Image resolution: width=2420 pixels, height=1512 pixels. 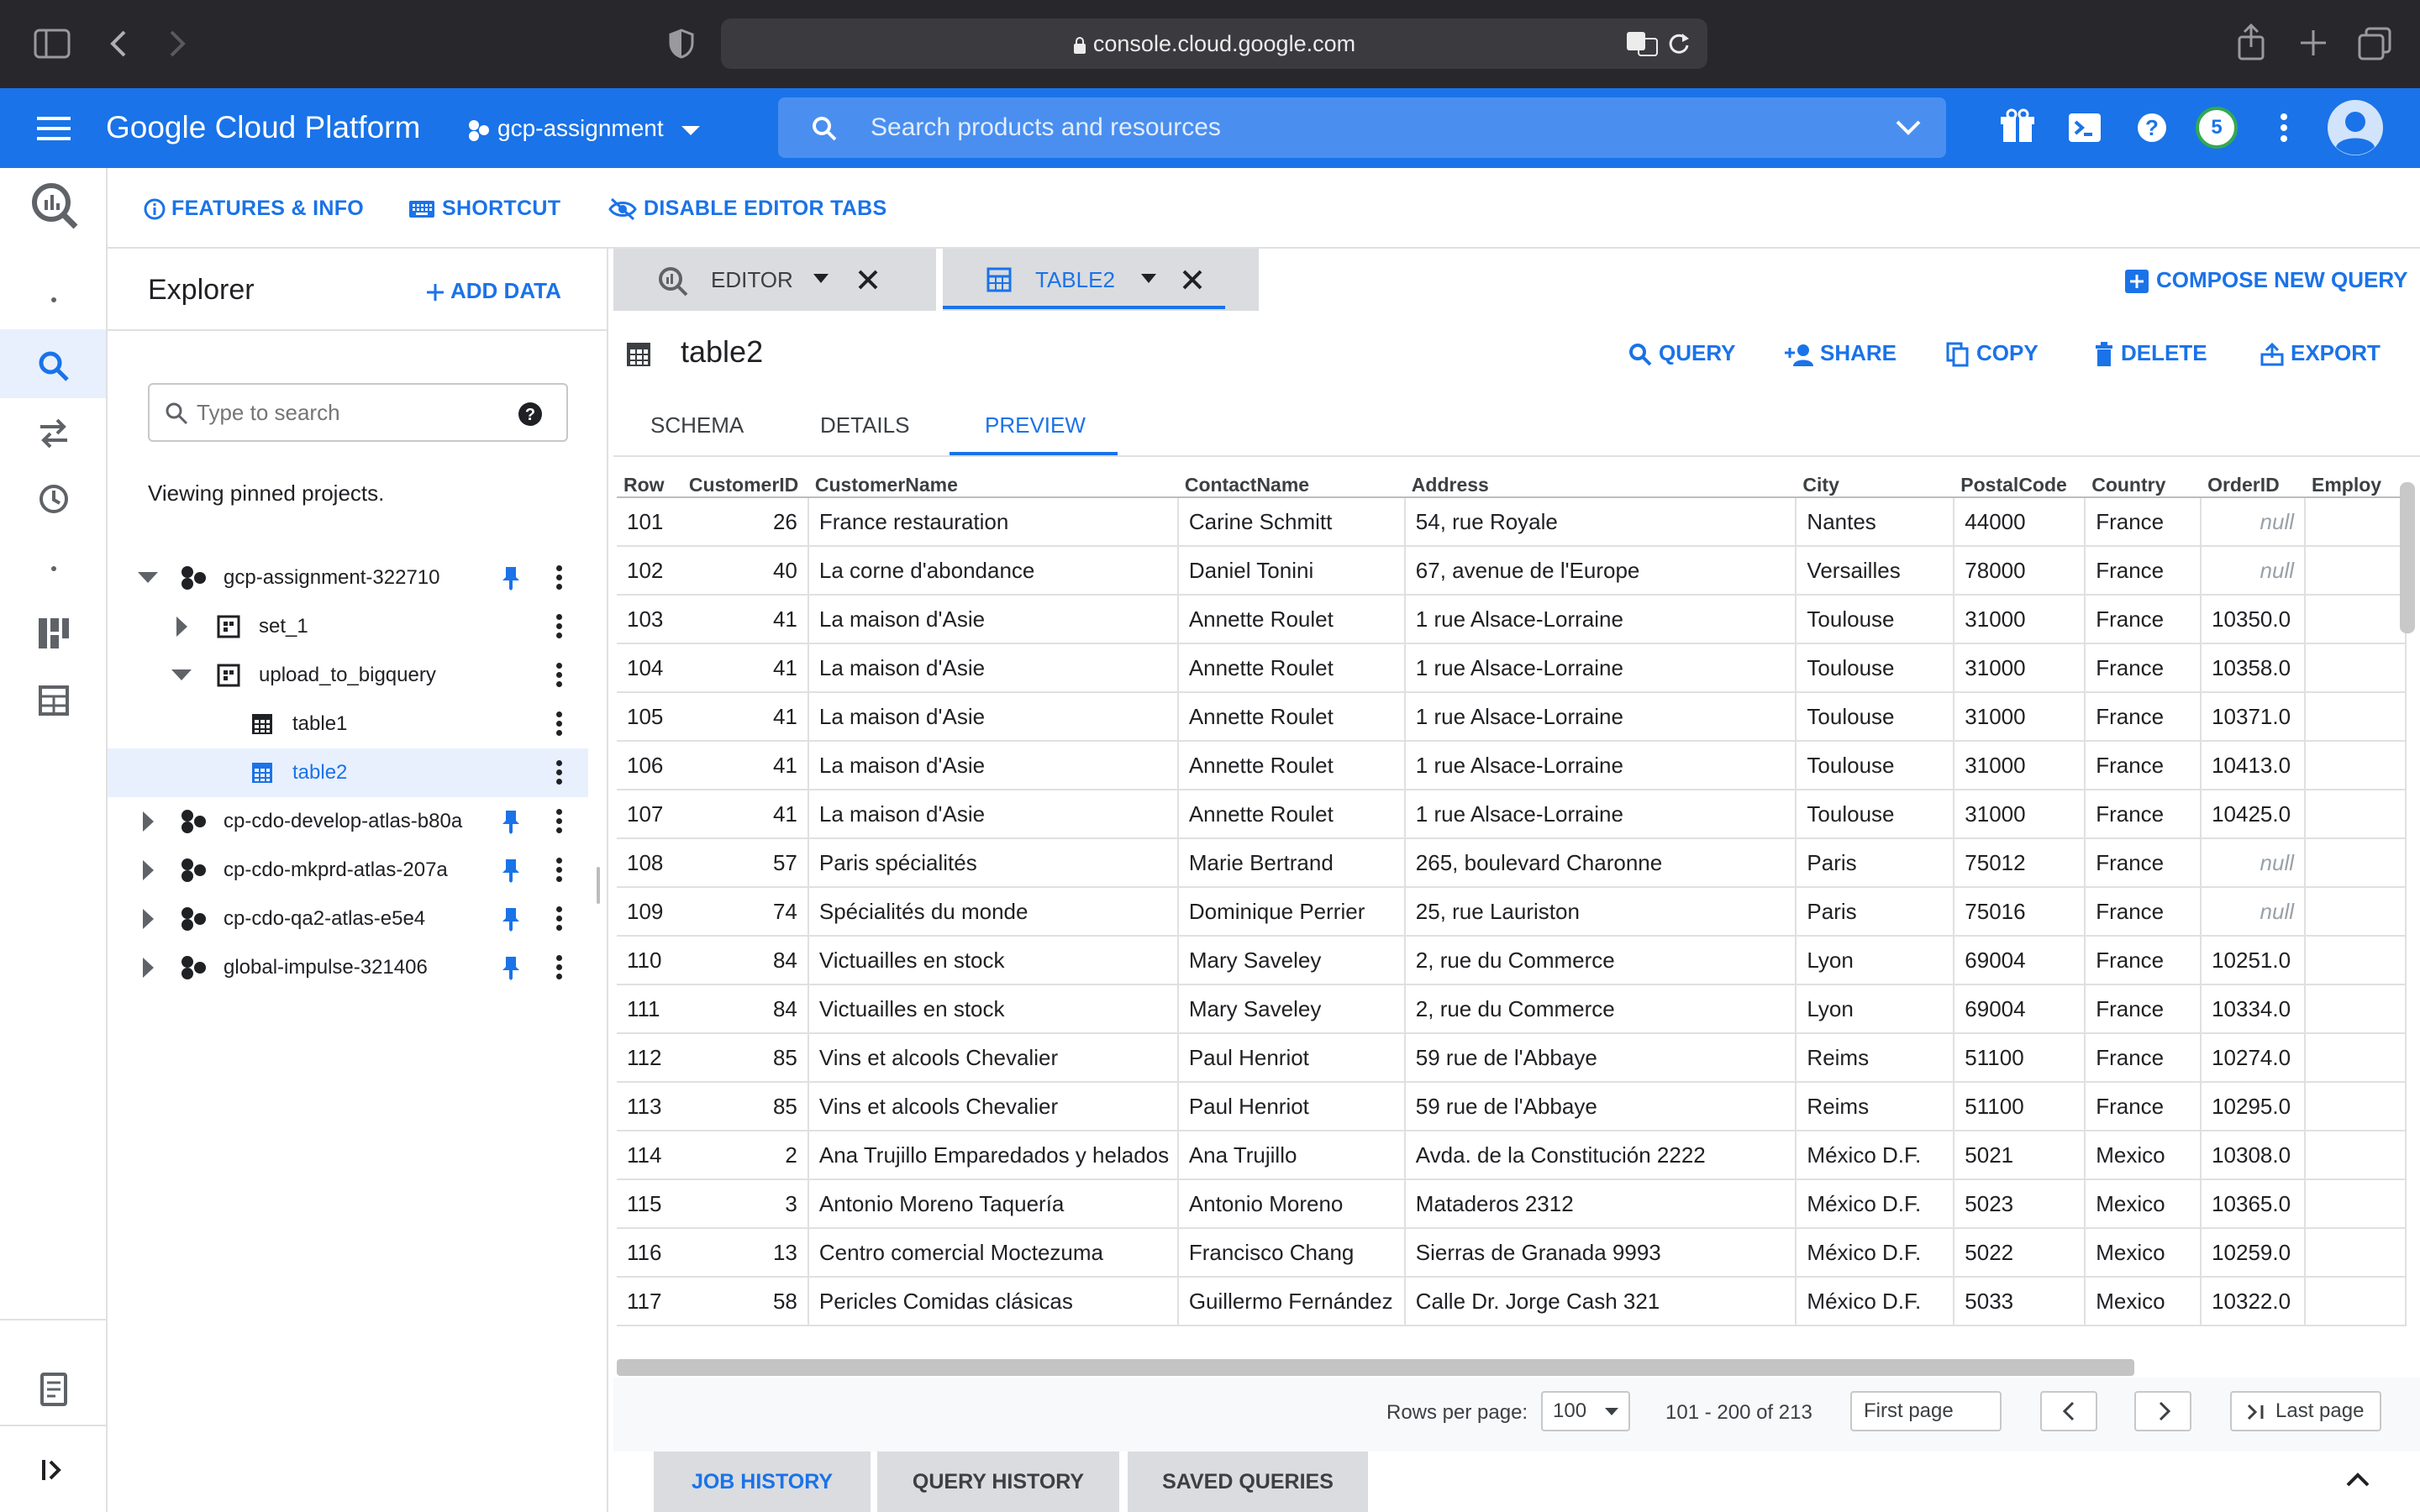 I want to click on table-cell: 51100, so click(x=2020, y=1058).